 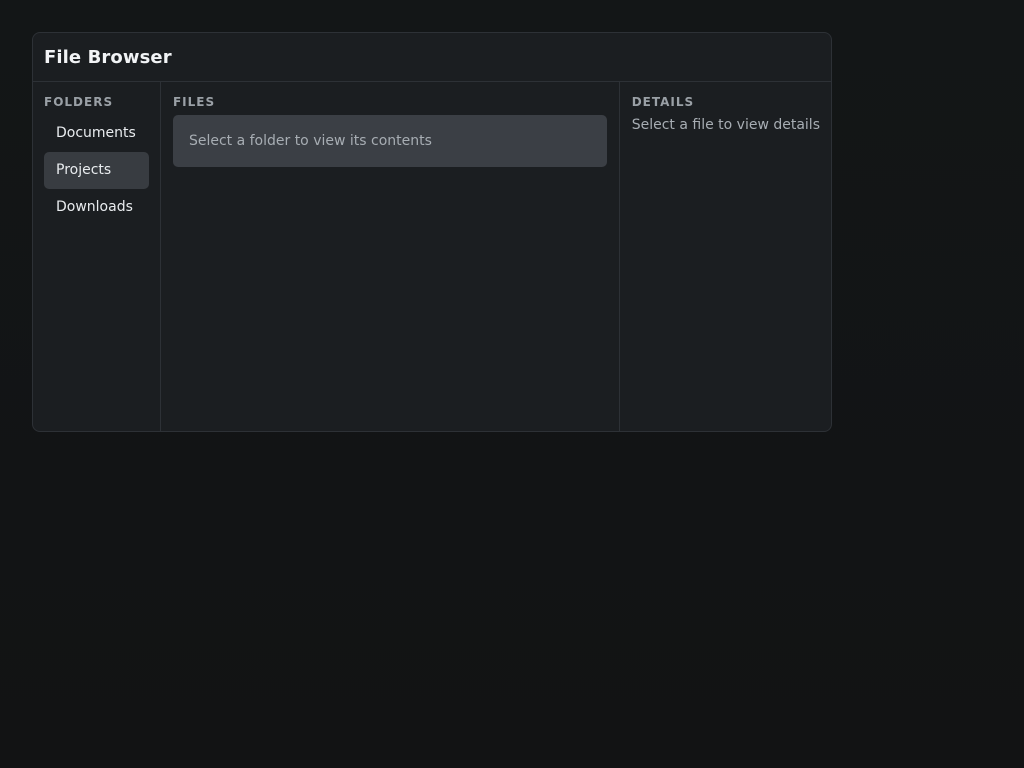 I want to click on folder-item-label: Projects, so click(x=84, y=170).